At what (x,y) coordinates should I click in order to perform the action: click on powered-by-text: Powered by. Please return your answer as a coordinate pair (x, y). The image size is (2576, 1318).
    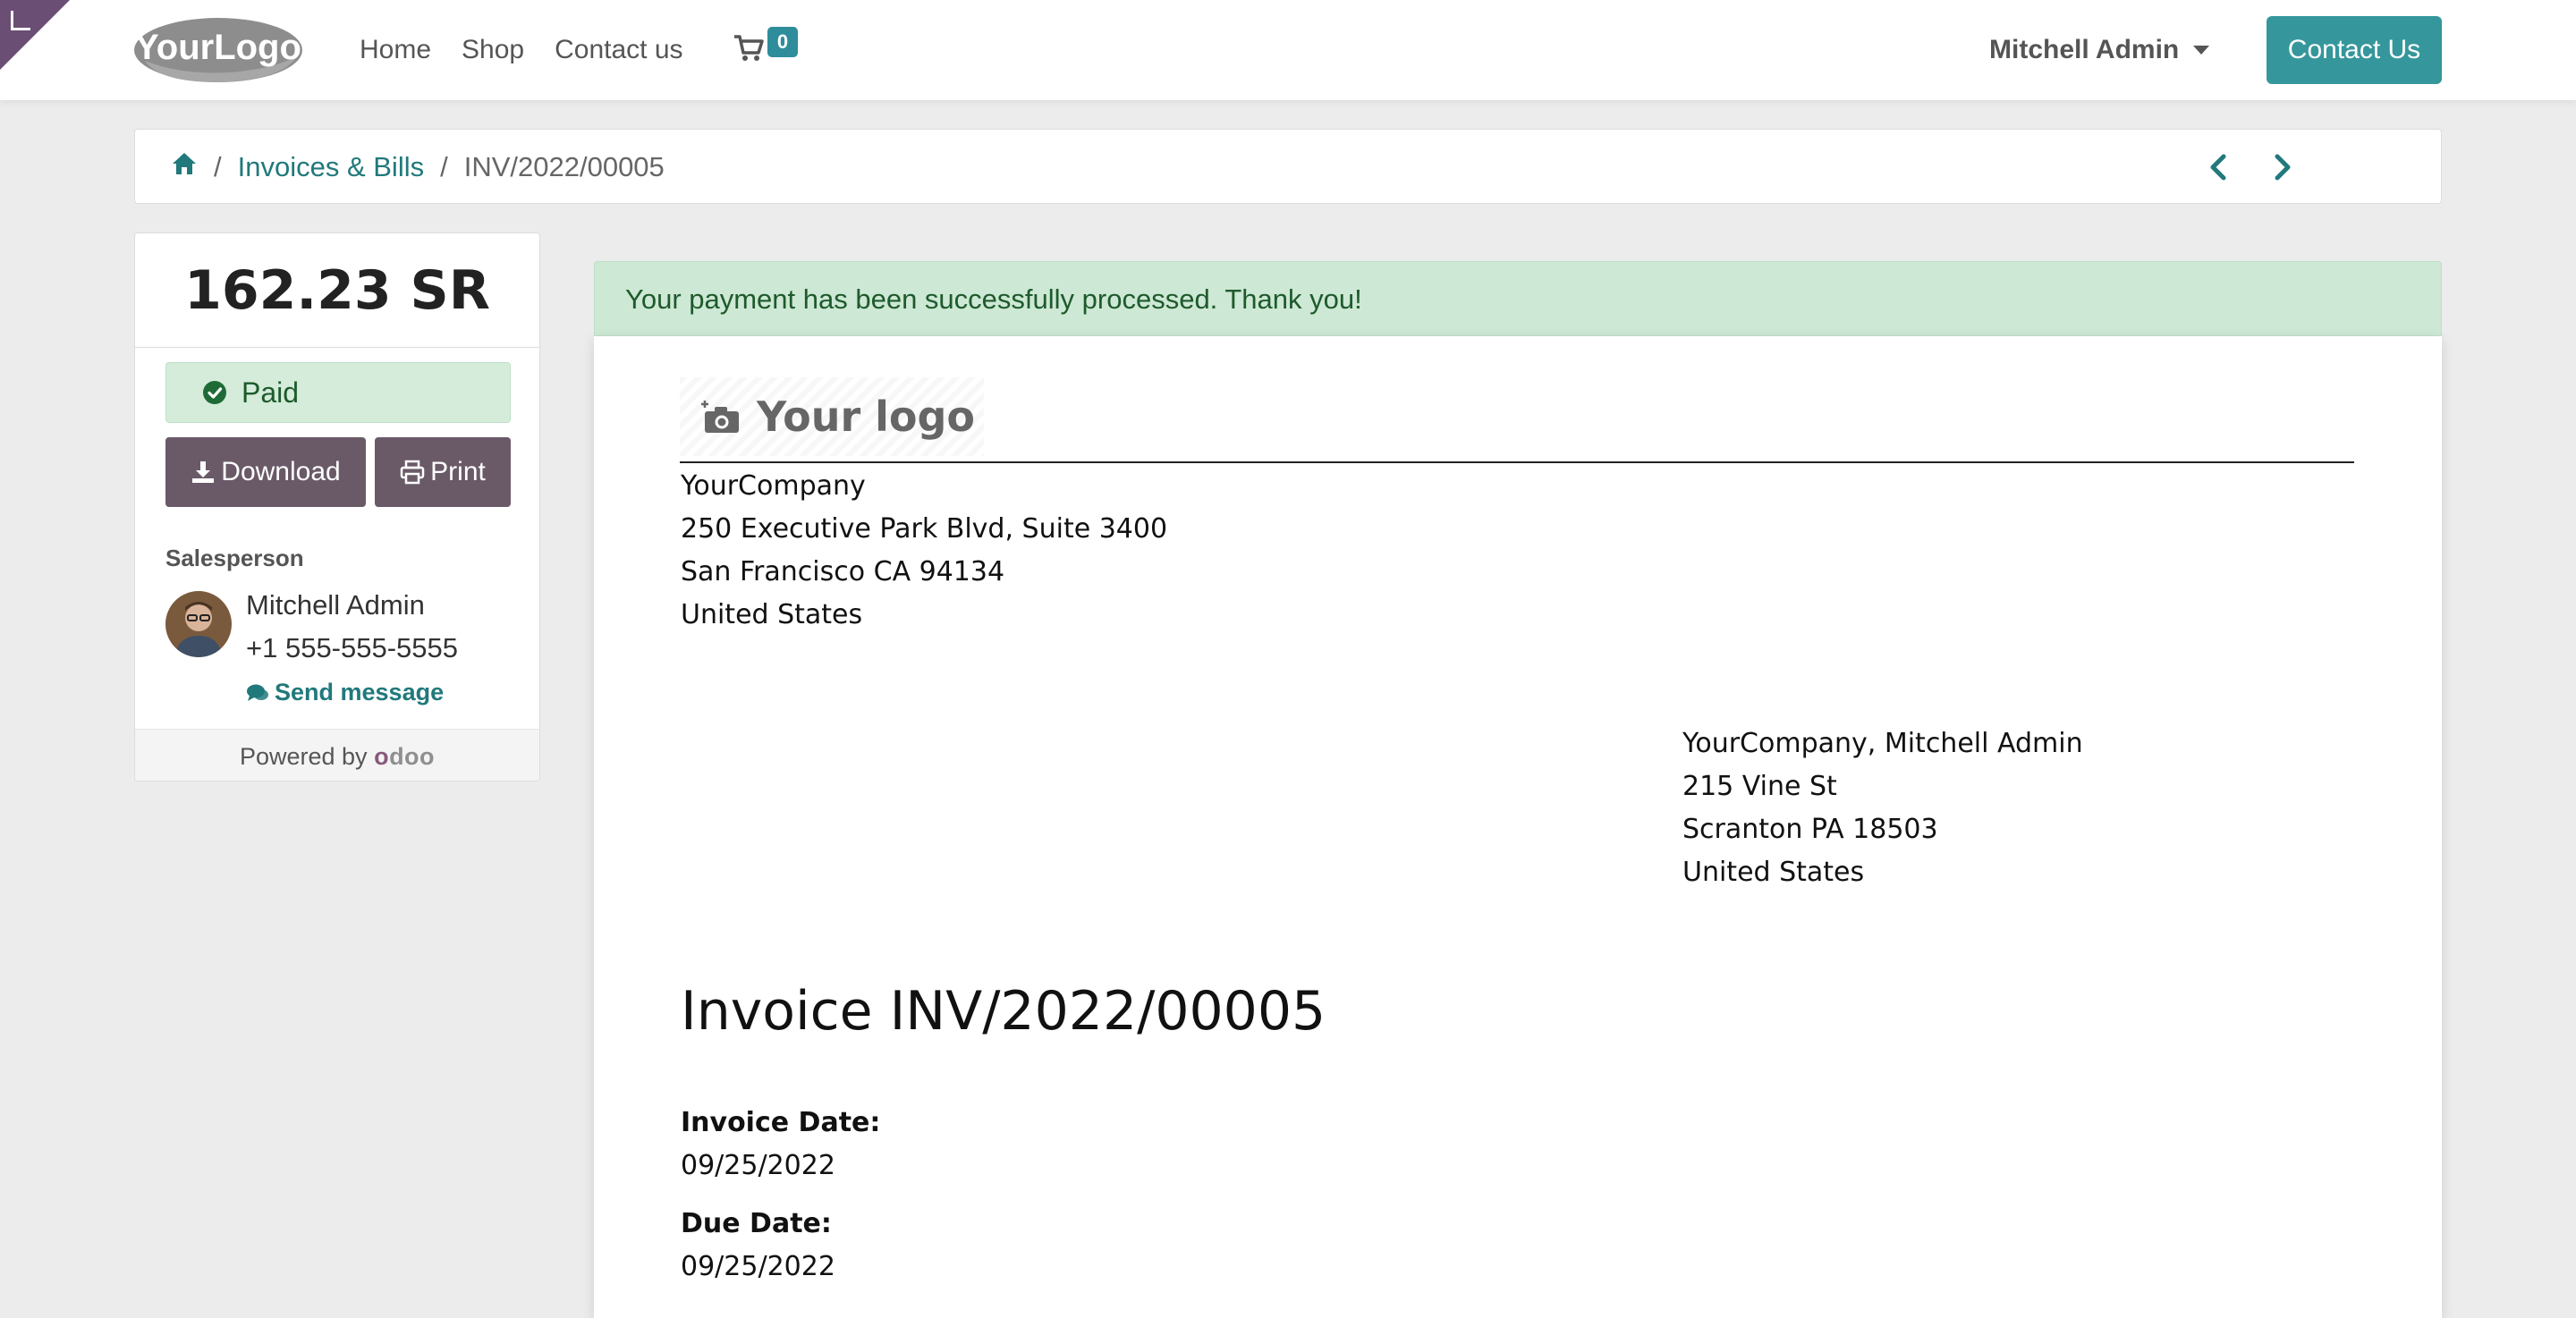
    Looking at the image, I should click on (303, 757).